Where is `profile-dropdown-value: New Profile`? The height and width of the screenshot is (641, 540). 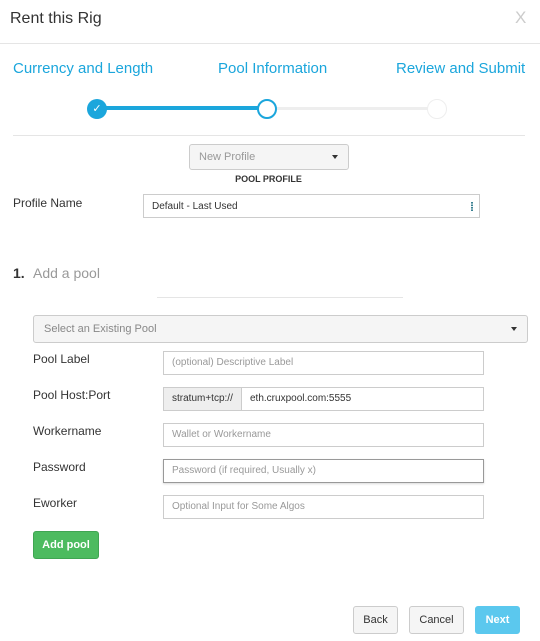 profile-dropdown-value: New Profile is located at coordinates (227, 157).